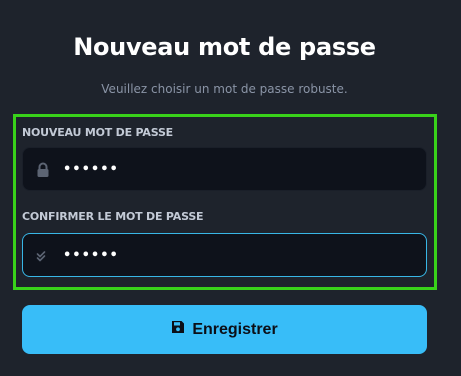  Describe the element at coordinates (240, 169) in the screenshot. I see `new-password-input` at that location.